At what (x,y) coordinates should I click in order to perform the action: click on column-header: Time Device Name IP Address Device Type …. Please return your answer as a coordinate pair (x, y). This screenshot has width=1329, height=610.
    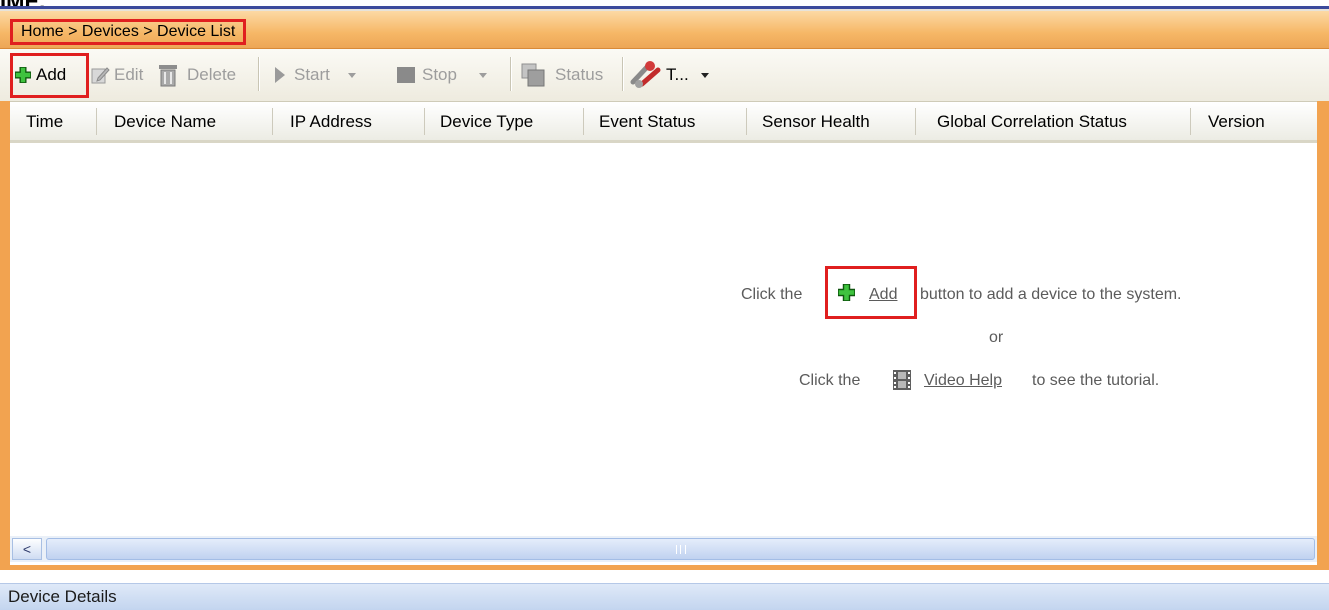
    Looking at the image, I should click on (663, 123).